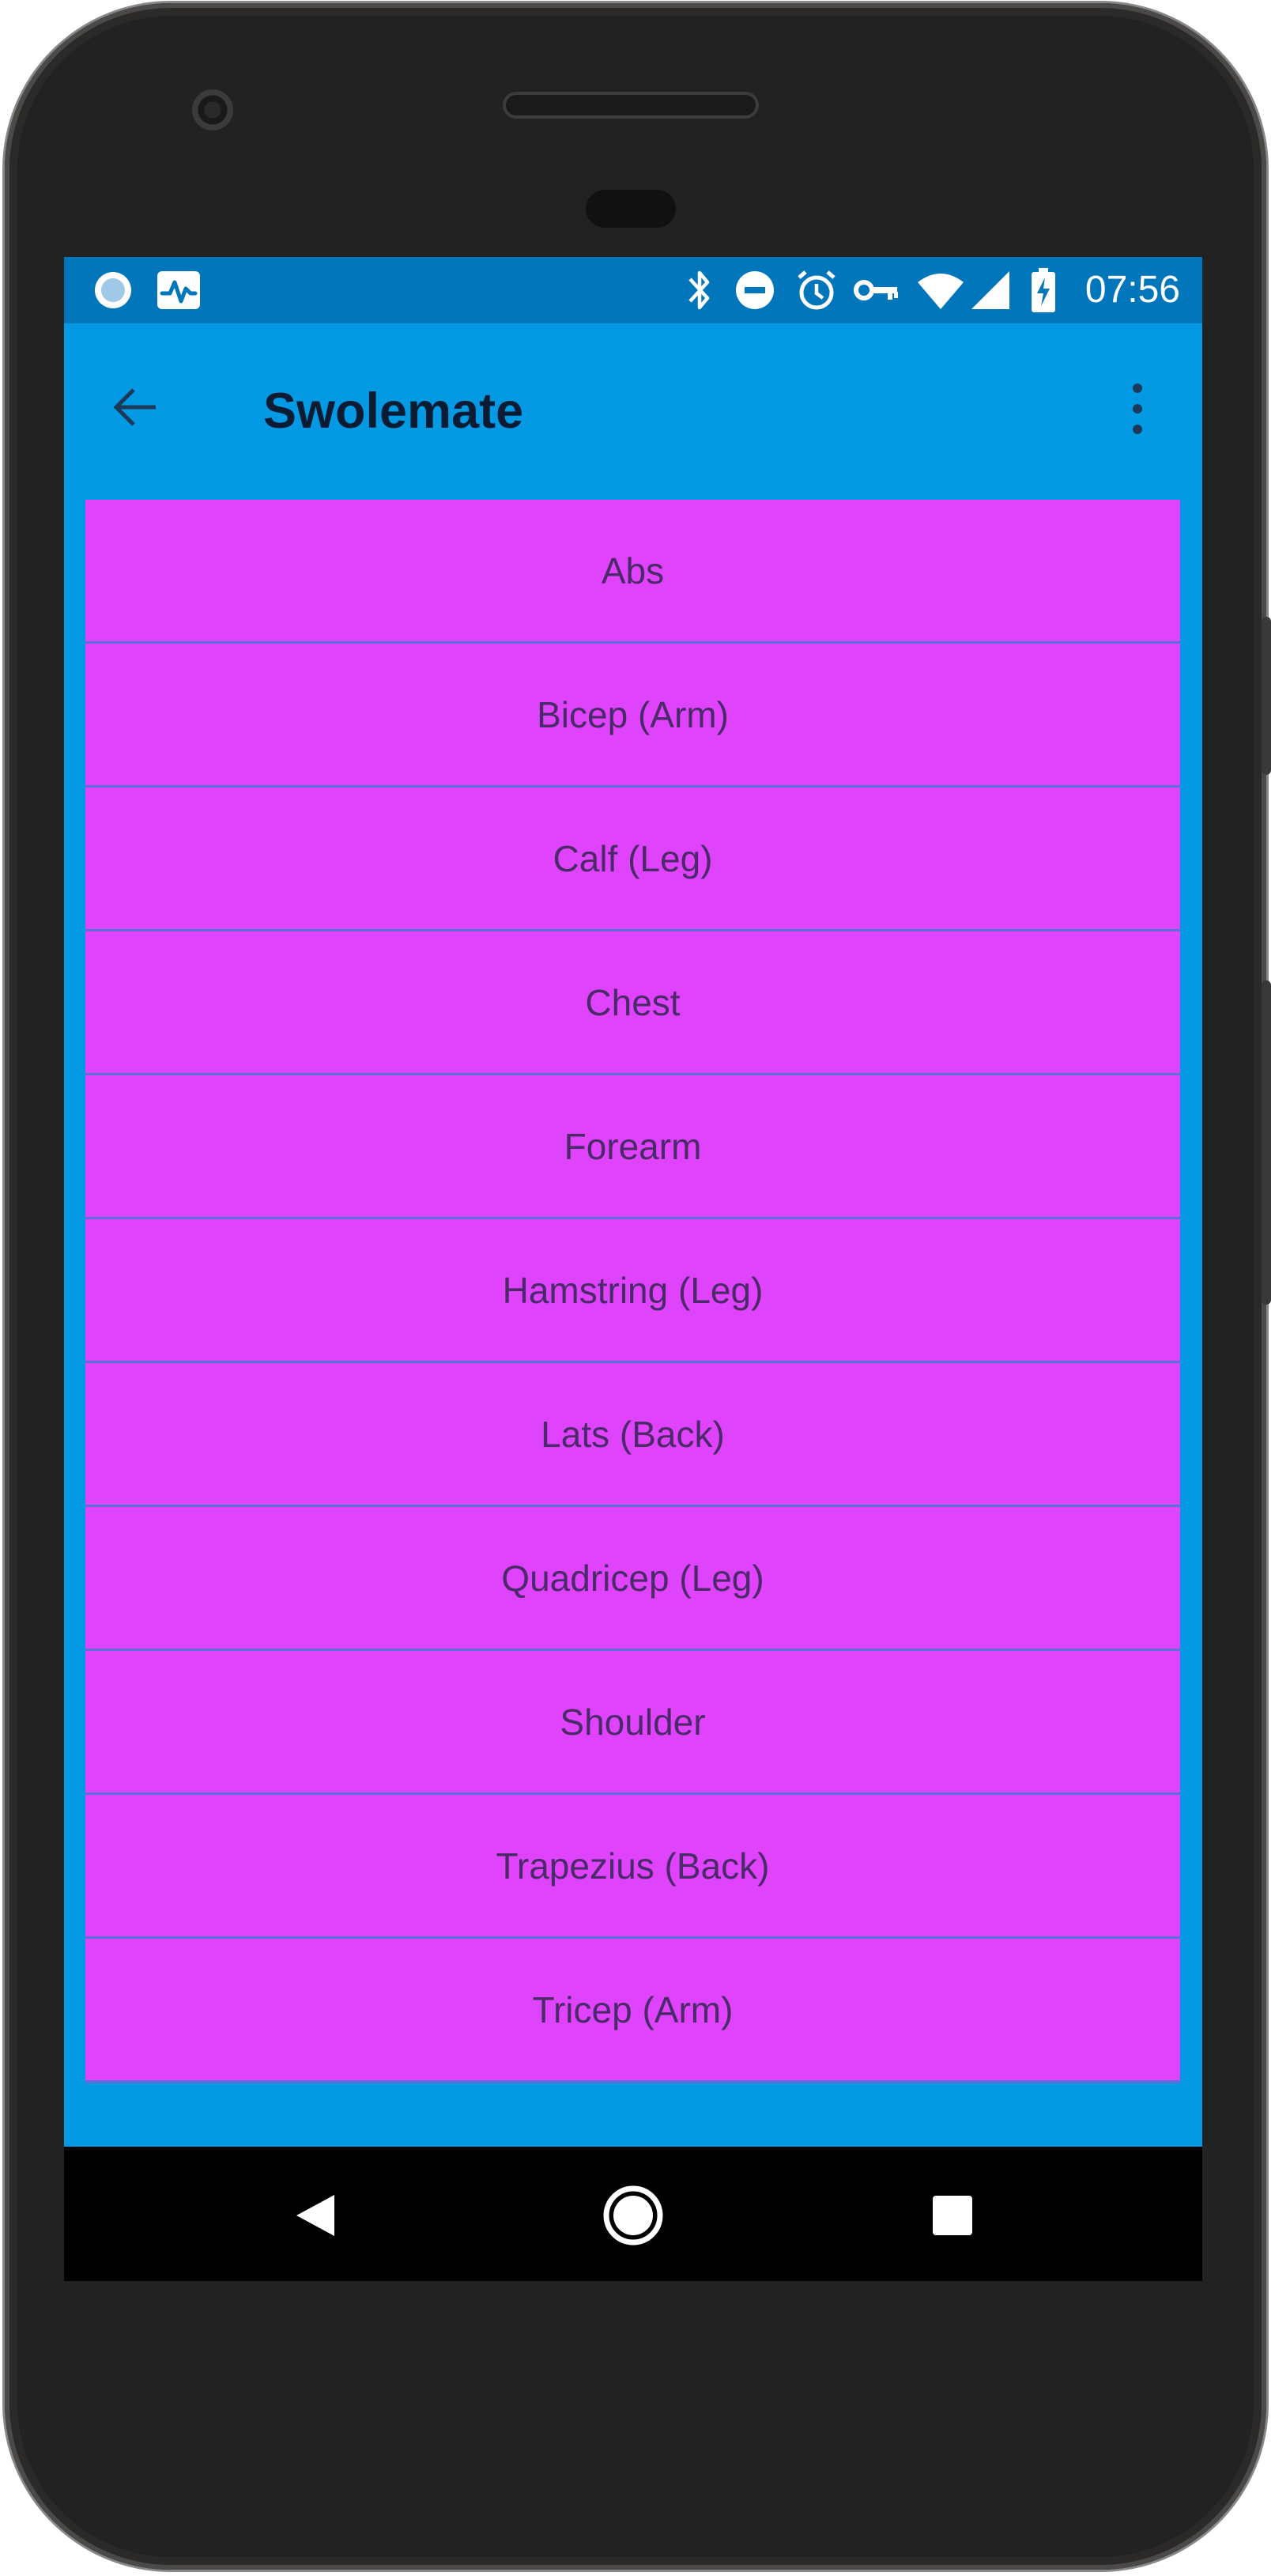 Image resolution: width=1275 pixels, height=2576 pixels. What do you see at coordinates (135, 407) in the screenshot?
I see `arrow-back-icon` at bounding box center [135, 407].